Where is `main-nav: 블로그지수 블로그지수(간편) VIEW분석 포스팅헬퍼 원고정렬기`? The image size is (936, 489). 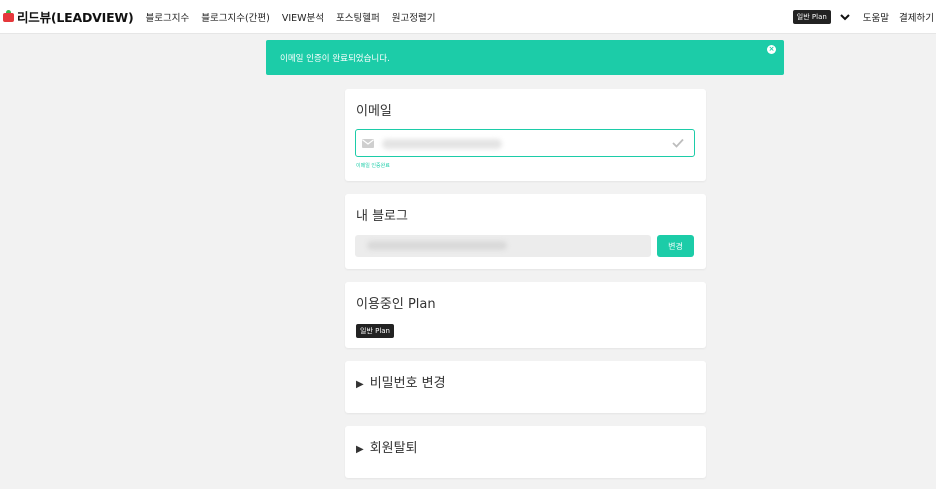
main-nav: 블로그지수 블로그지수(간편) VIEW분석 포스팅헬퍼 원고정렬기 is located at coordinates (297, 17).